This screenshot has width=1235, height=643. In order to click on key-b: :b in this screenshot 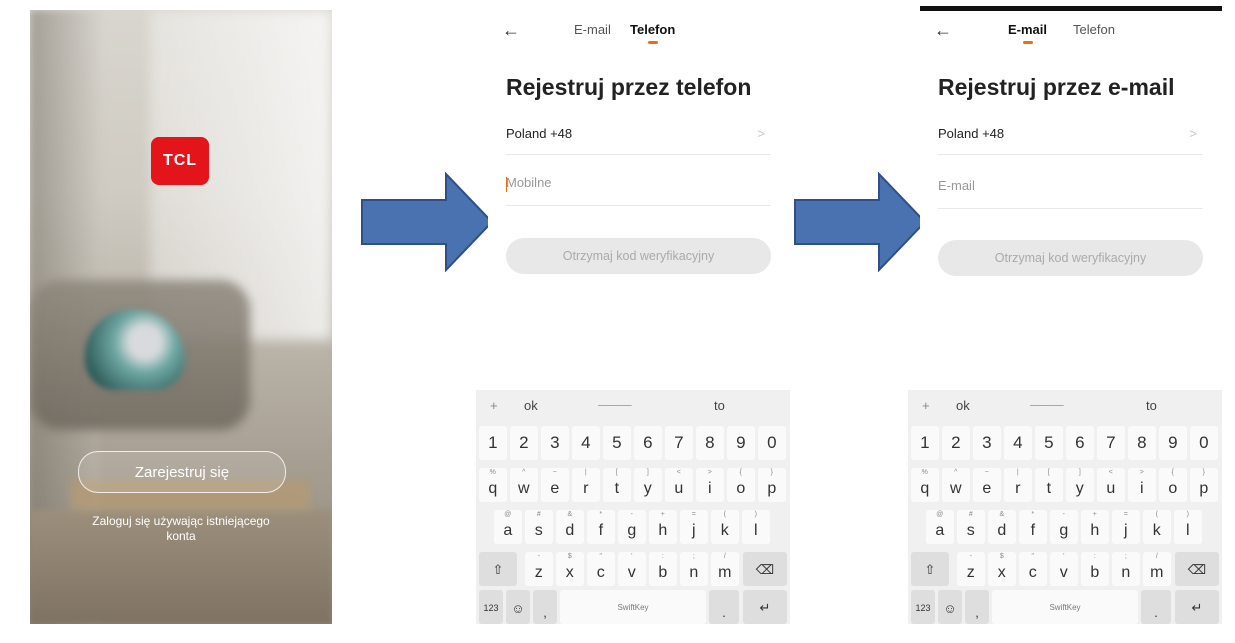, I will do `click(663, 569)`.